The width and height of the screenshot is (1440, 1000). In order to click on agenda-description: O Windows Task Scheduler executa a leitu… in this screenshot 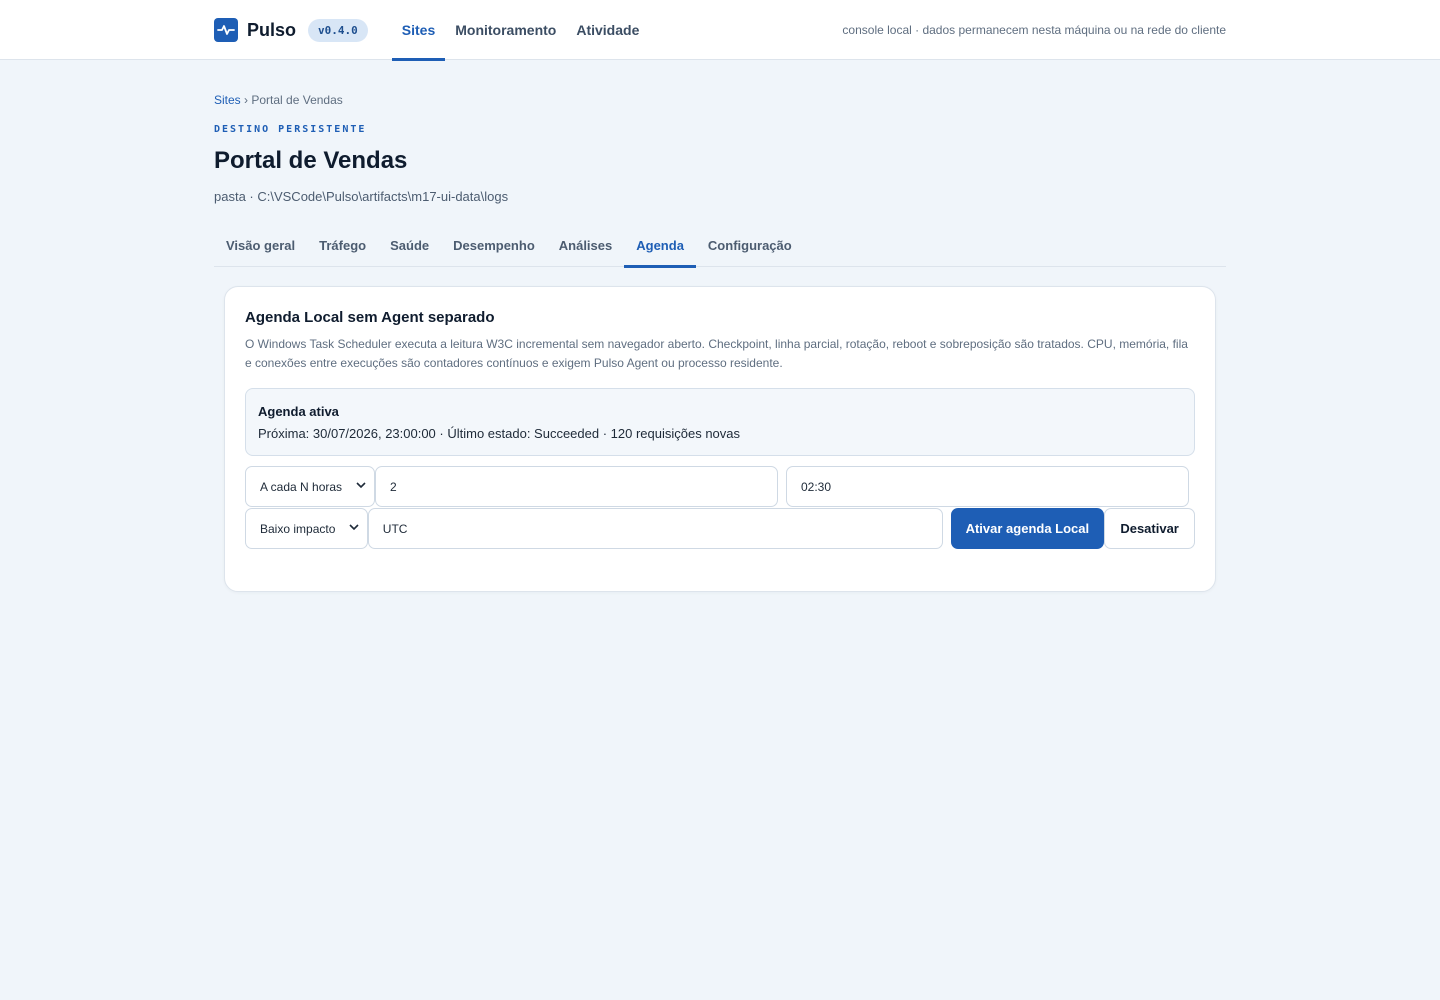, I will do `click(716, 353)`.